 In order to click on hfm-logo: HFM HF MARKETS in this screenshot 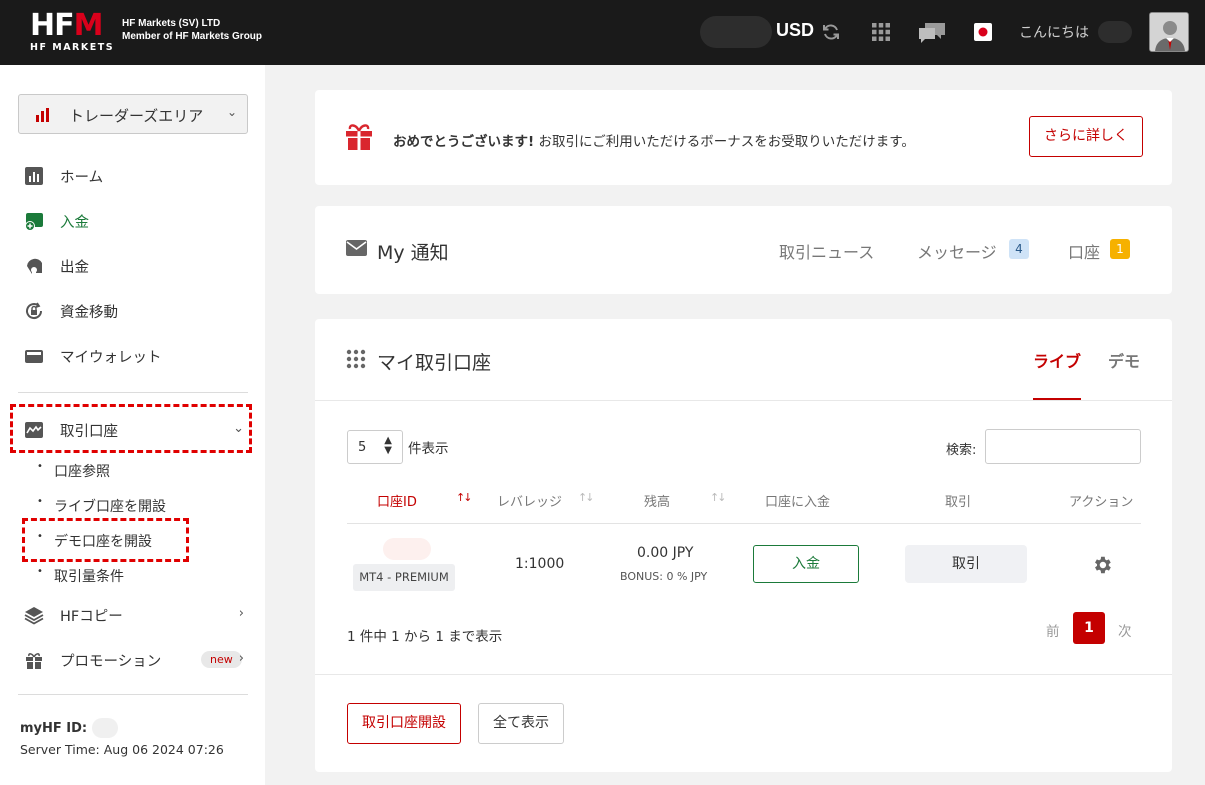, I will do `click(72, 32)`.